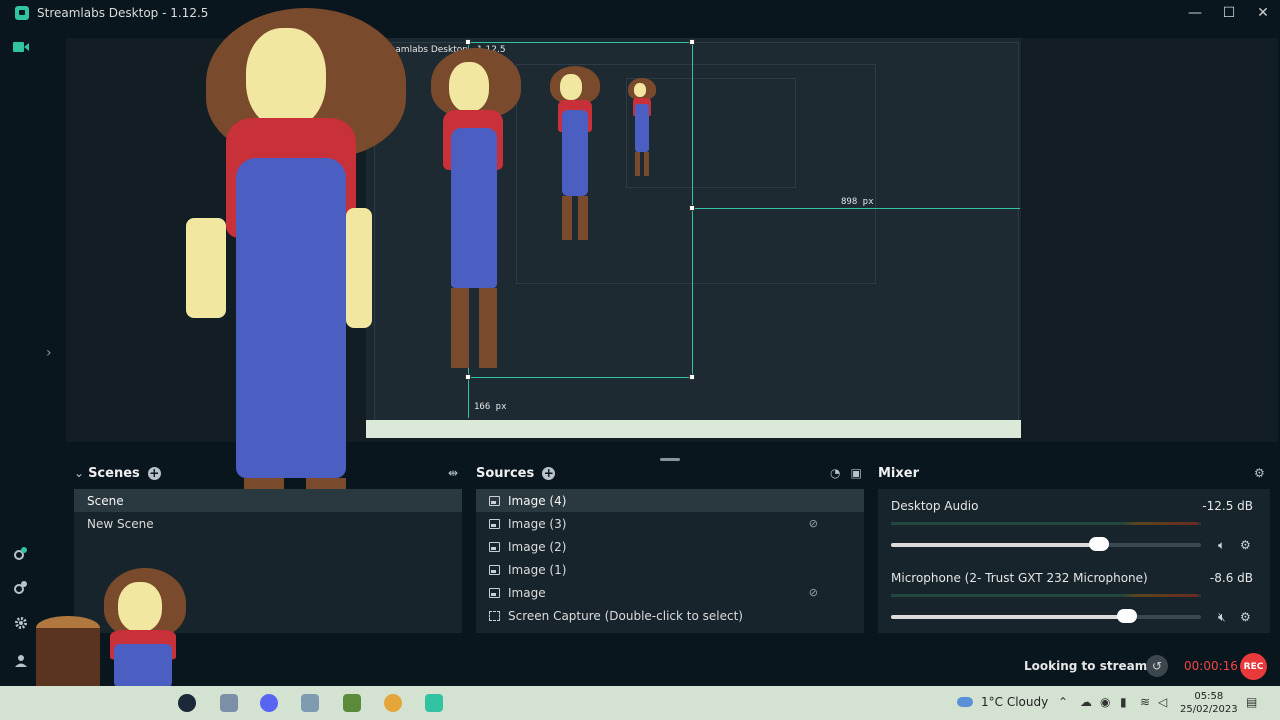  What do you see at coordinates (393, 703) in the screenshot?
I see `chrome-icon` at bounding box center [393, 703].